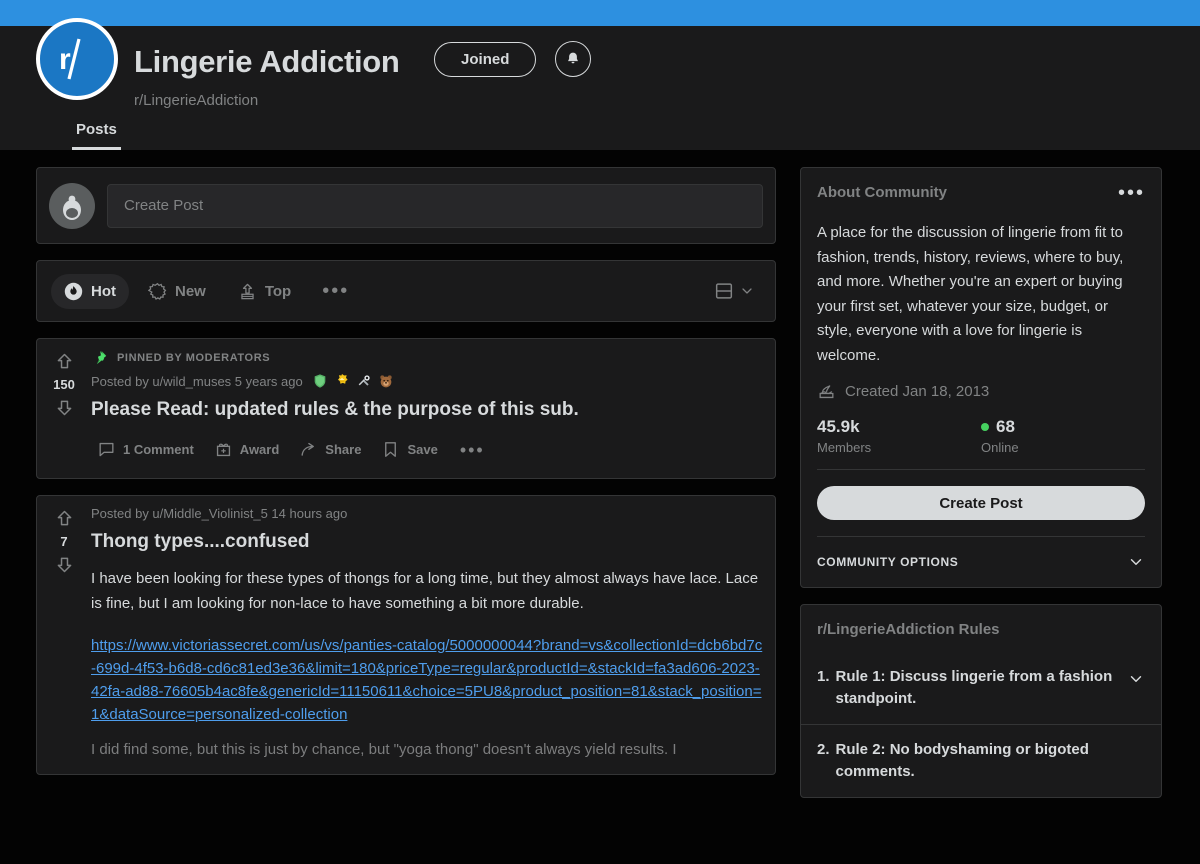 Image resolution: width=1200 pixels, height=864 pixels. What do you see at coordinates (427, 381) in the screenshot?
I see `post-meta: Posted by u/wild_muses 5 years ago` at bounding box center [427, 381].